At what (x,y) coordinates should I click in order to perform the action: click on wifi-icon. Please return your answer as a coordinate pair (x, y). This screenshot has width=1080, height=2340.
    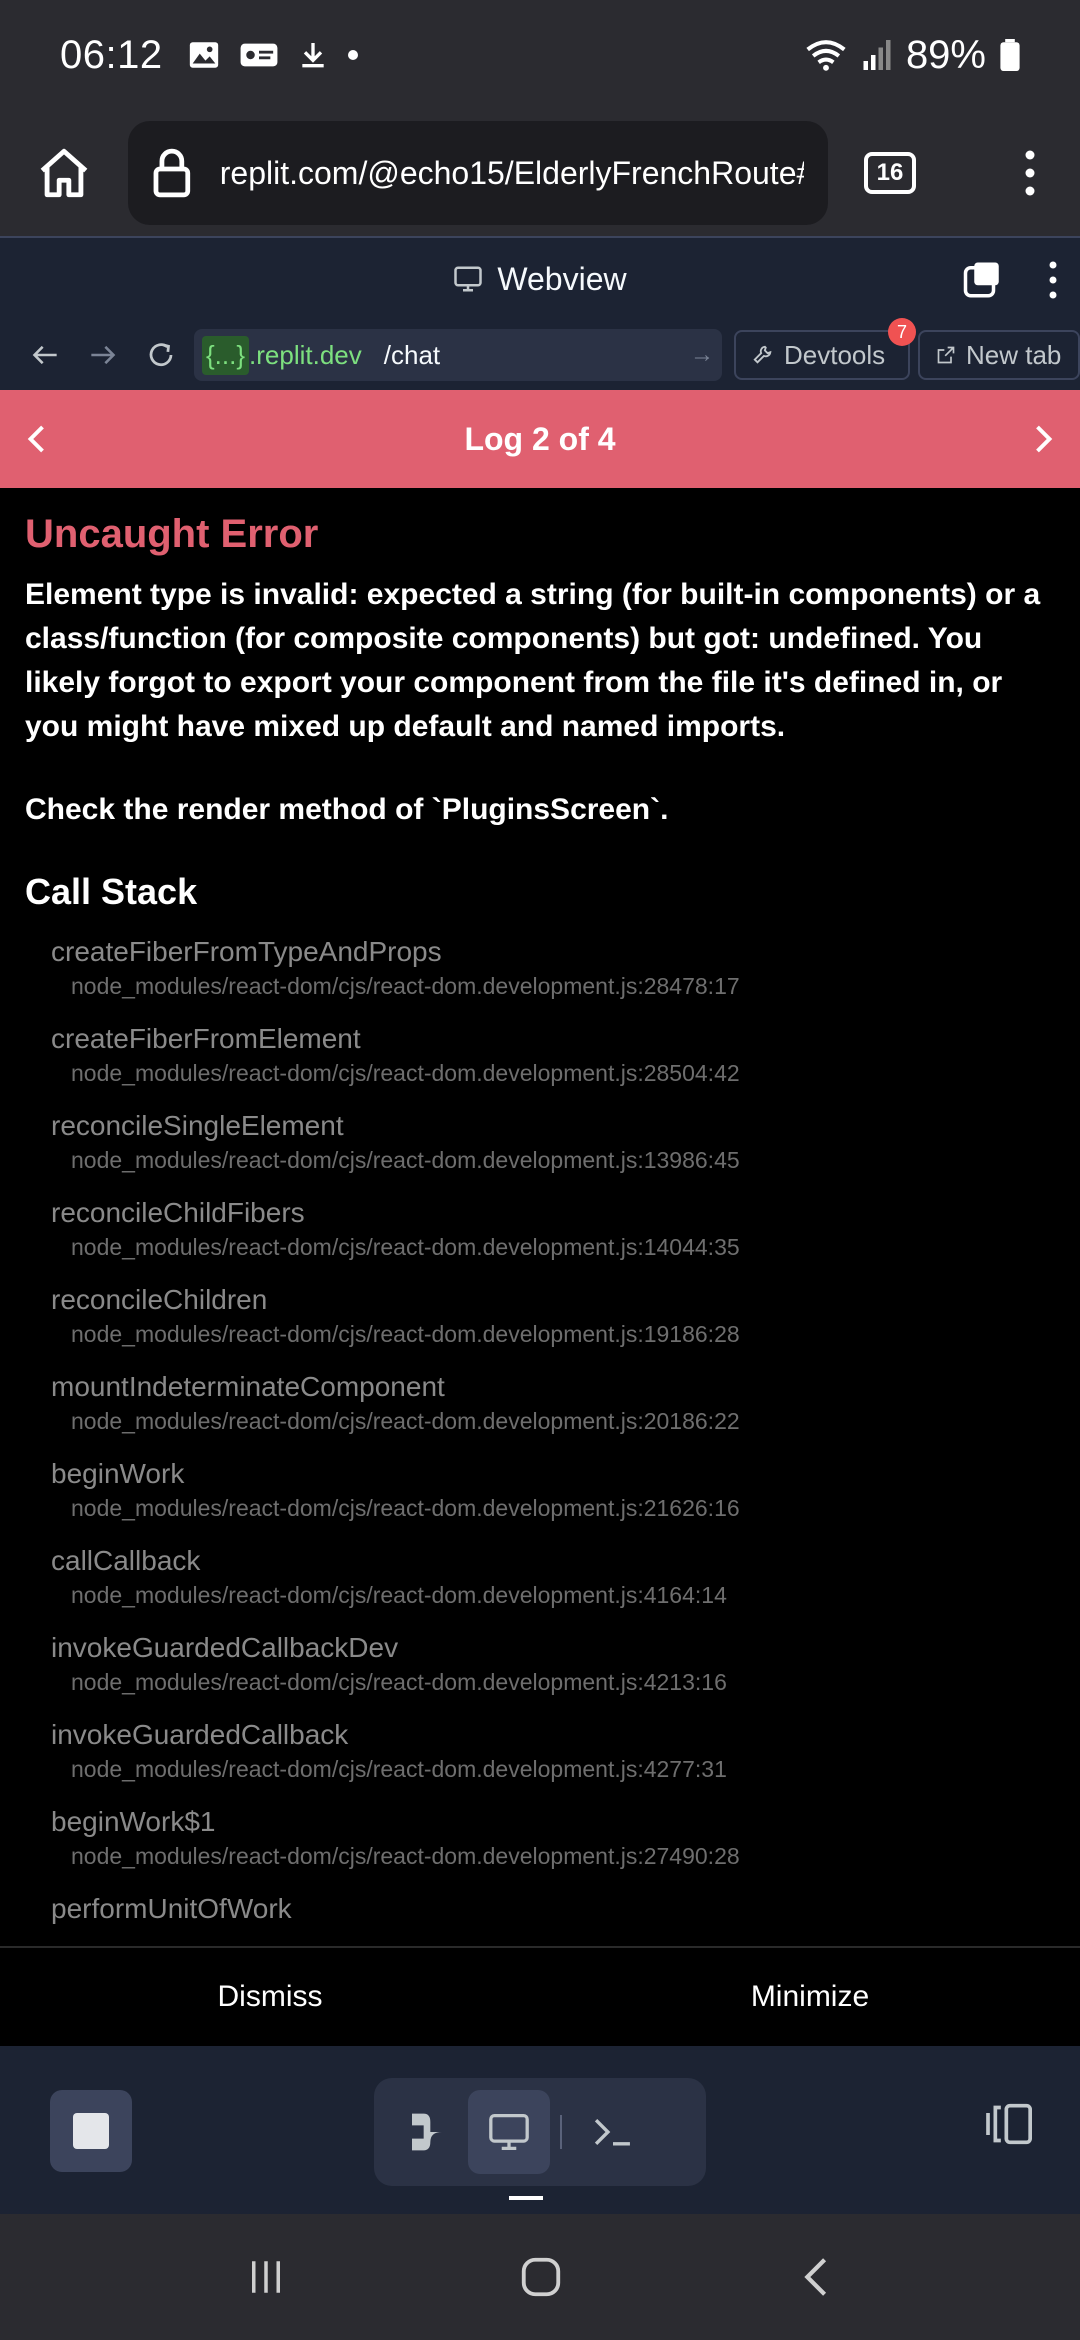
    Looking at the image, I should click on (826, 55).